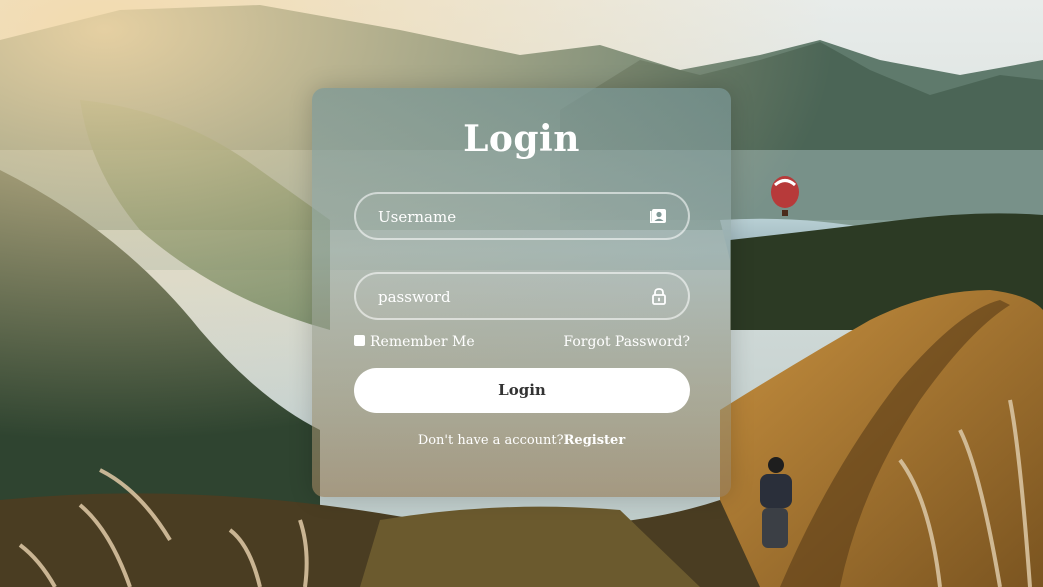 The image size is (1043, 587). Describe the element at coordinates (522, 344) in the screenshot. I see `options-row: Remember Me Forgot Password?` at that location.